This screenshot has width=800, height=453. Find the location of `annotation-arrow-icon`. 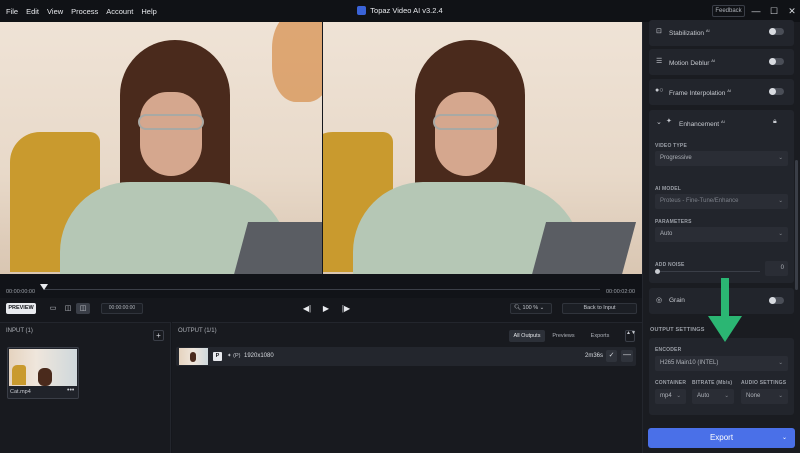

annotation-arrow-icon is located at coordinates (725, 310).